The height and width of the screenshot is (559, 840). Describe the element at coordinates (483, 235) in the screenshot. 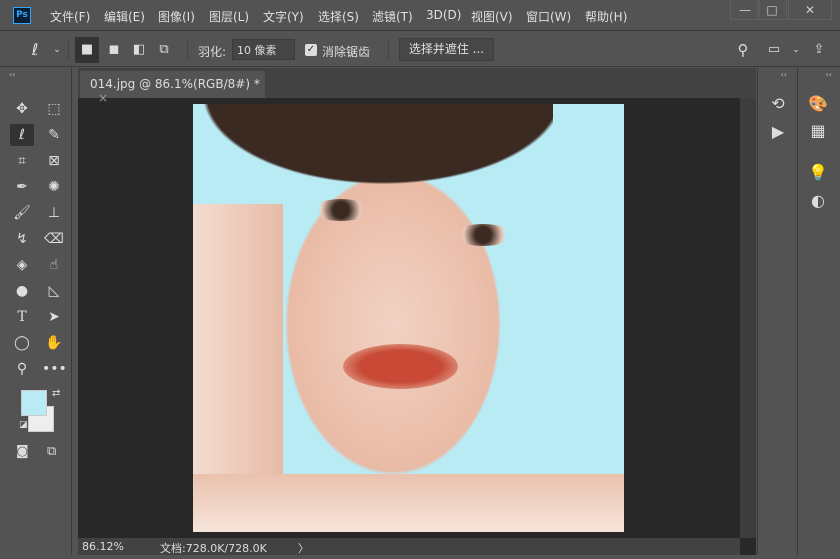

I see `right-eye` at that location.